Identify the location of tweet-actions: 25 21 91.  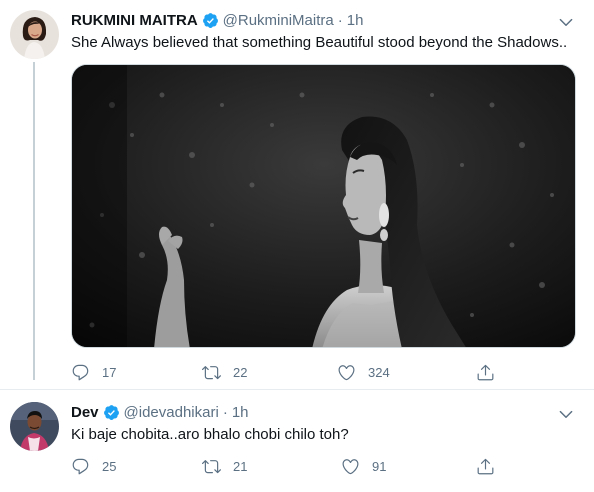
(291, 466).